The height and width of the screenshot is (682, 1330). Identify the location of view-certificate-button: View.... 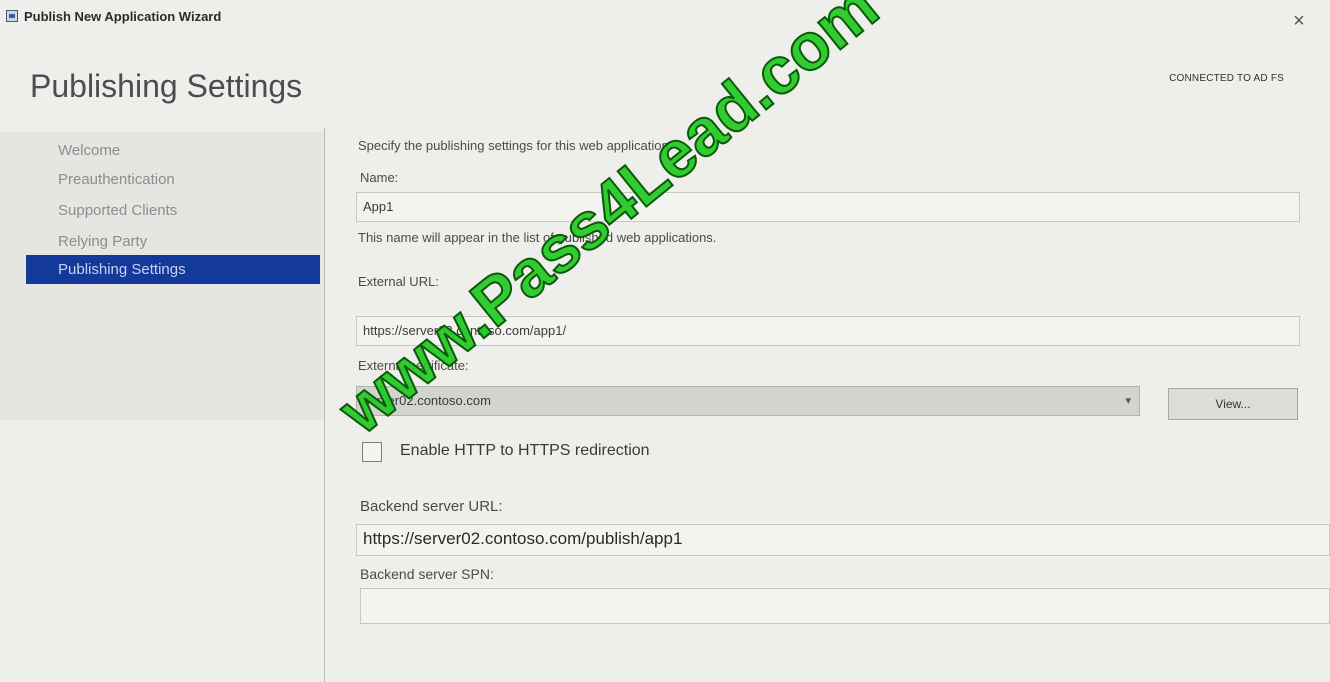
(1233, 404).